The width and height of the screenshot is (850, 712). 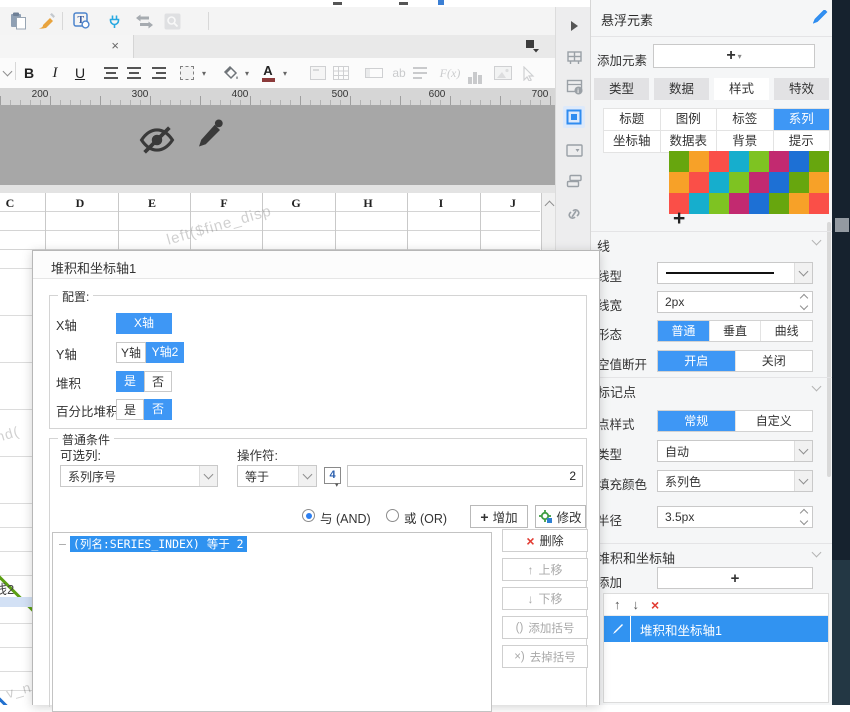 What do you see at coordinates (153, 544) in the screenshot?
I see `condition-list-item: — (列名:SERIES_INDEX) 等于 2` at bounding box center [153, 544].